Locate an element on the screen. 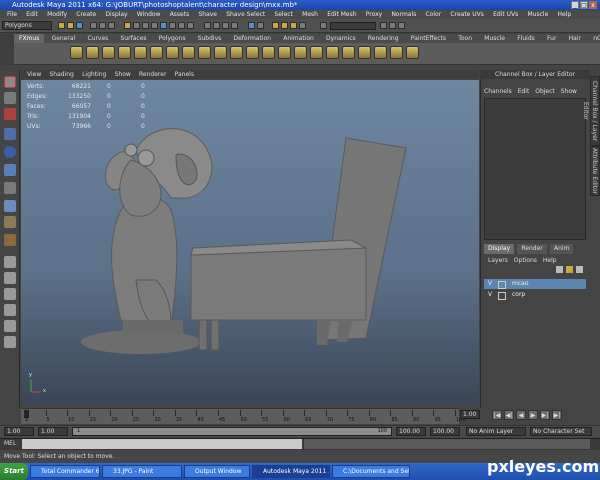  shelf-tab-fur: Fur is located at coordinates (551, 38).